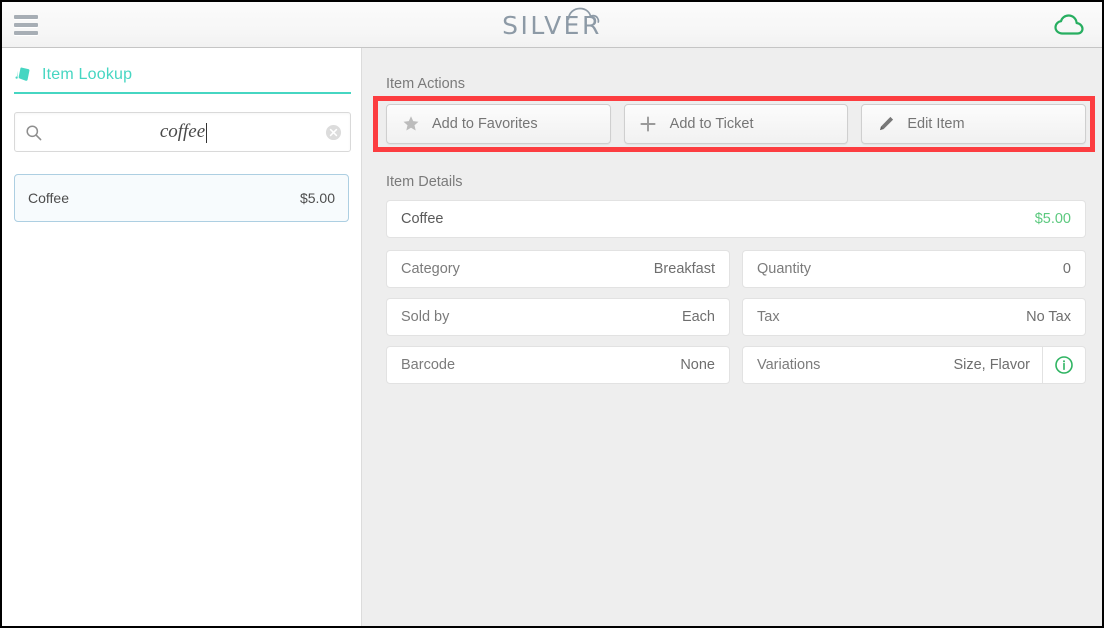 The width and height of the screenshot is (1104, 628). I want to click on cloud-arc-icon, so click(583, 15).